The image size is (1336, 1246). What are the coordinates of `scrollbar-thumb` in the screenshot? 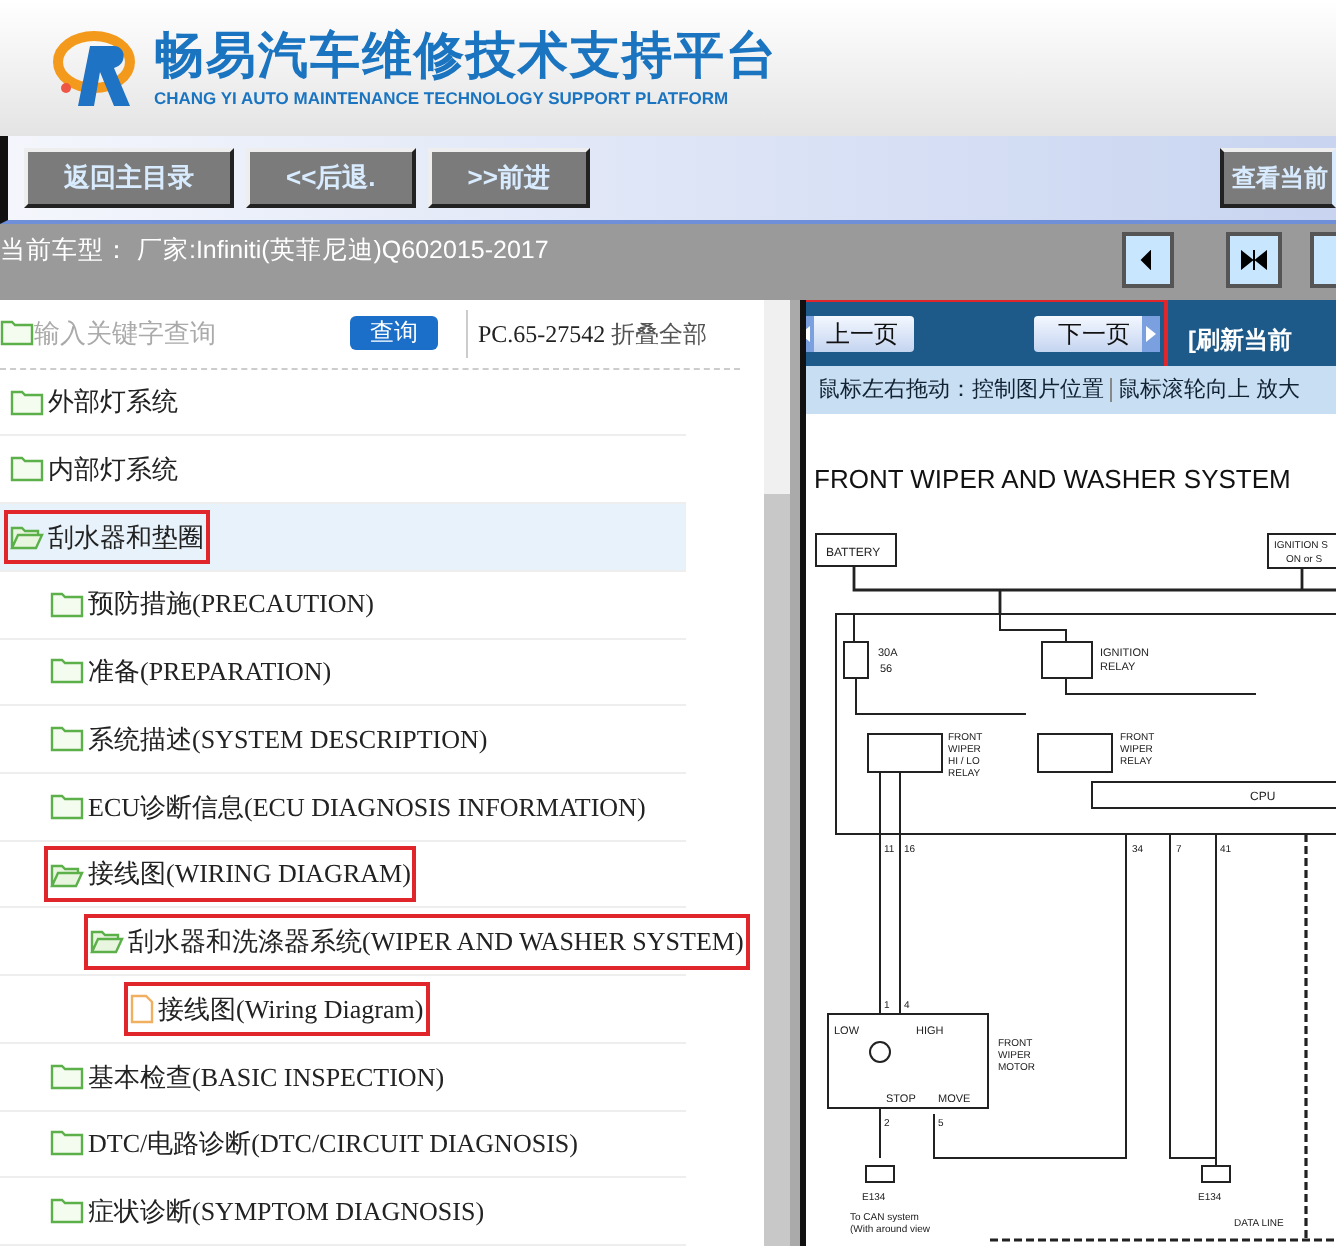 It's located at (777, 870).